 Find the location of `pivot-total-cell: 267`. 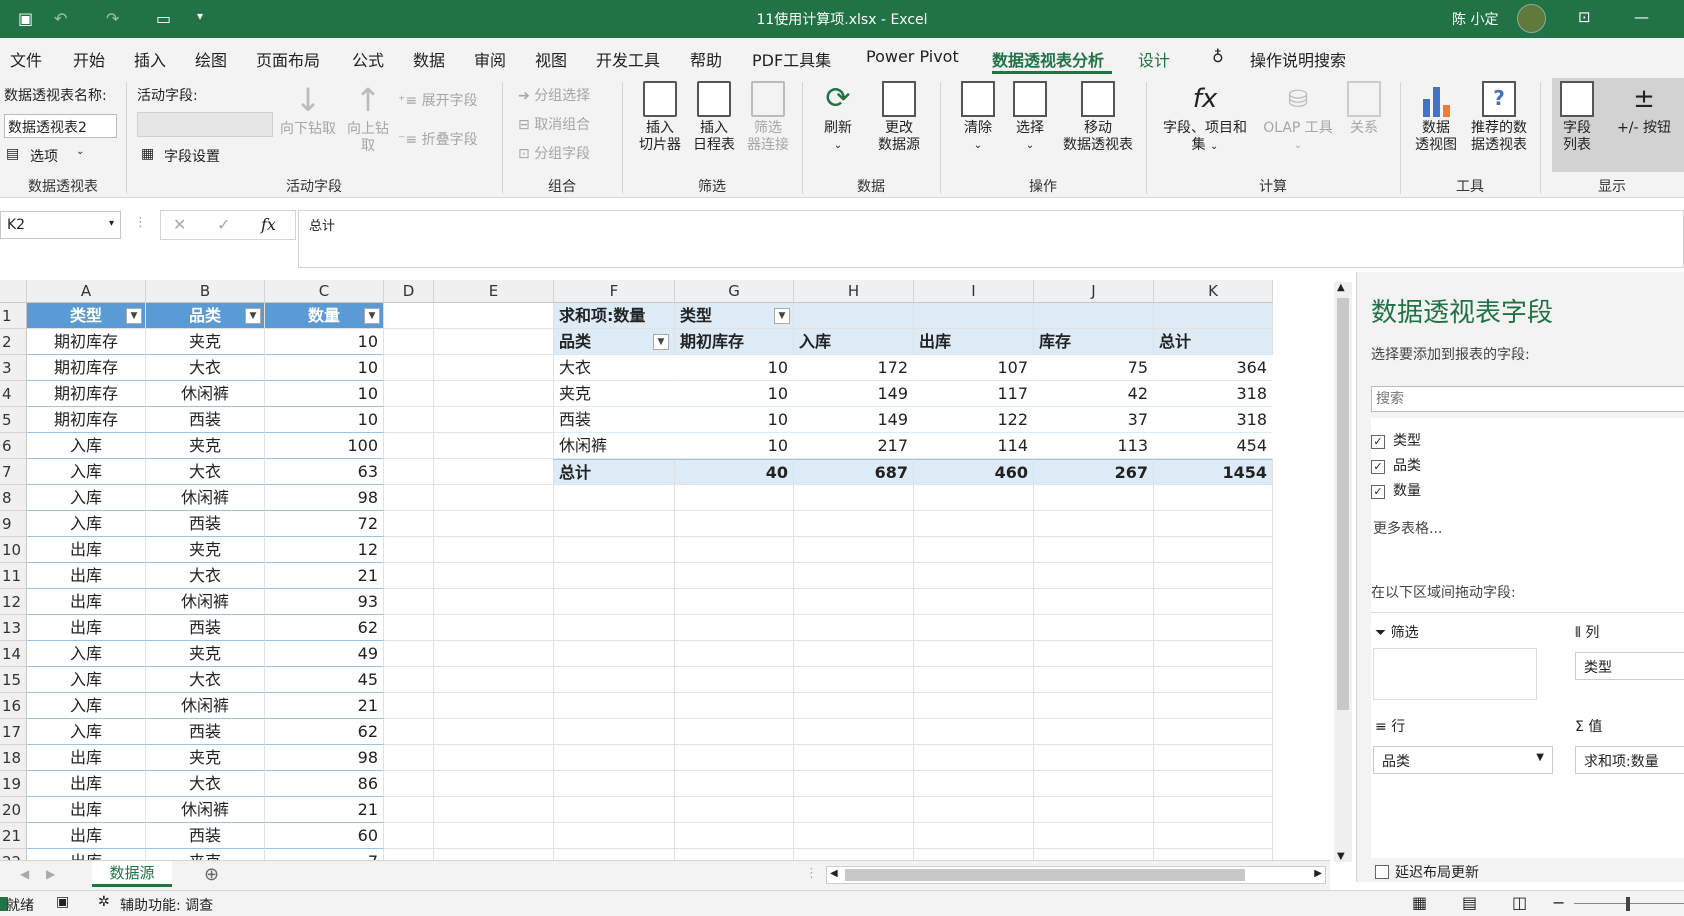

pivot-total-cell: 267 is located at coordinates (1094, 472).